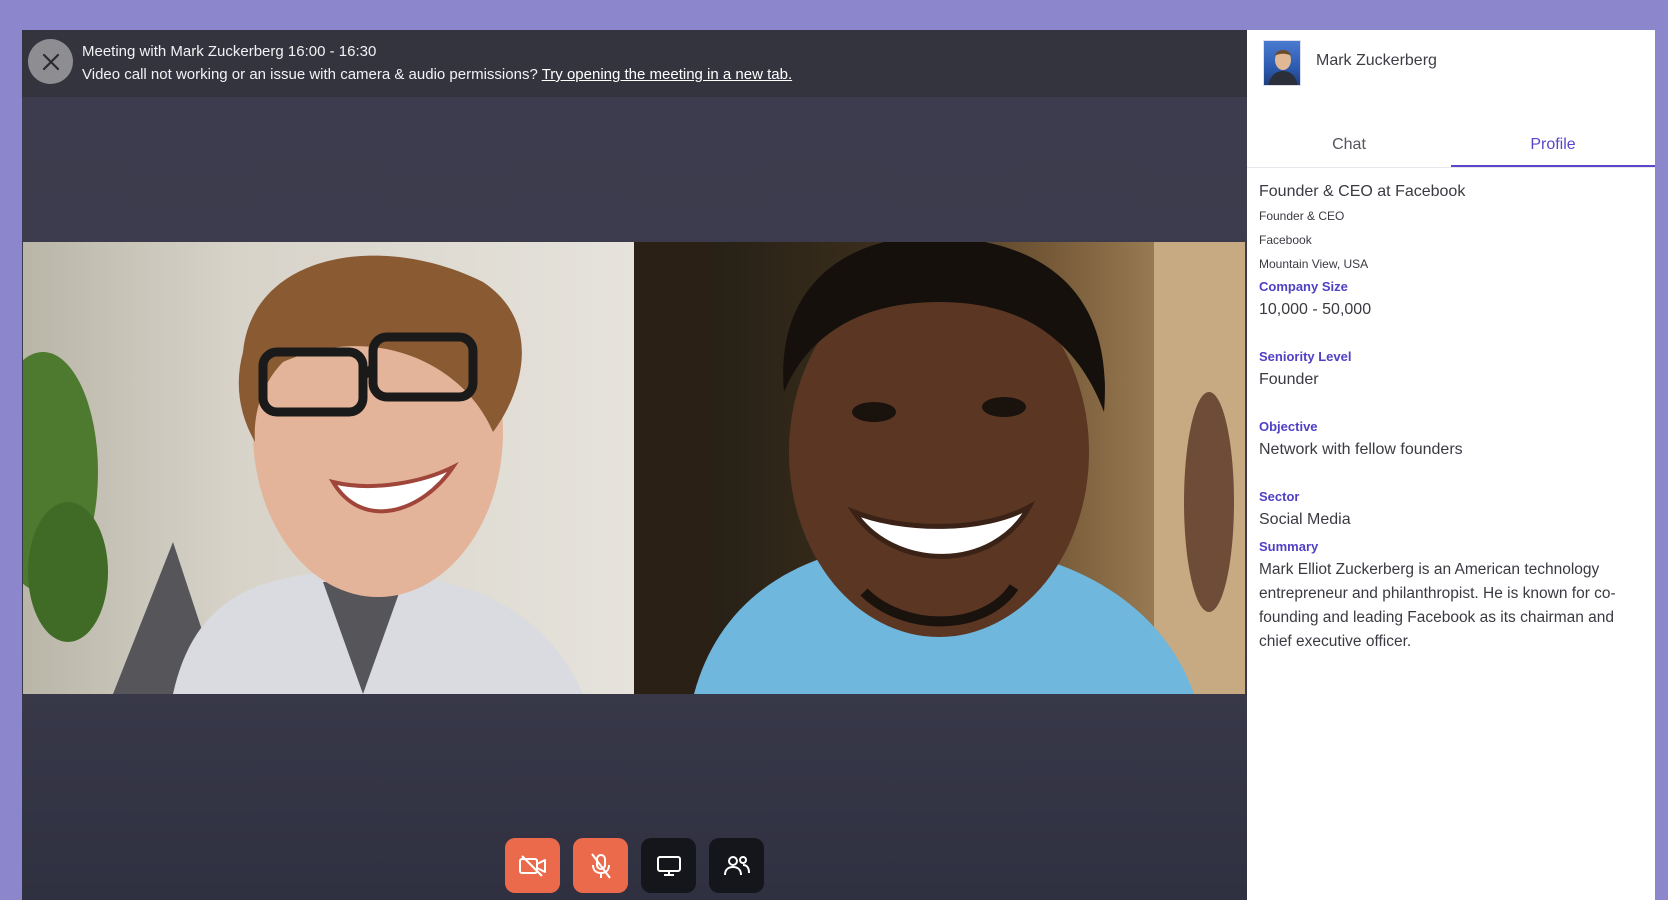 Image resolution: width=1668 pixels, height=900 pixels. What do you see at coordinates (1314, 264) in the screenshot?
I see `profile-location: Mountain View, USA` at bounding box center [1314, 264].